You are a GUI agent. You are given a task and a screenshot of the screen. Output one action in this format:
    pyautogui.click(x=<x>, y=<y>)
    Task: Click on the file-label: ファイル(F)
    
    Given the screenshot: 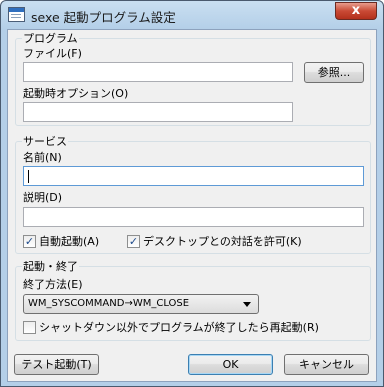 What is the action you would take?
    pyautogui.click(x=52, y=53)
    